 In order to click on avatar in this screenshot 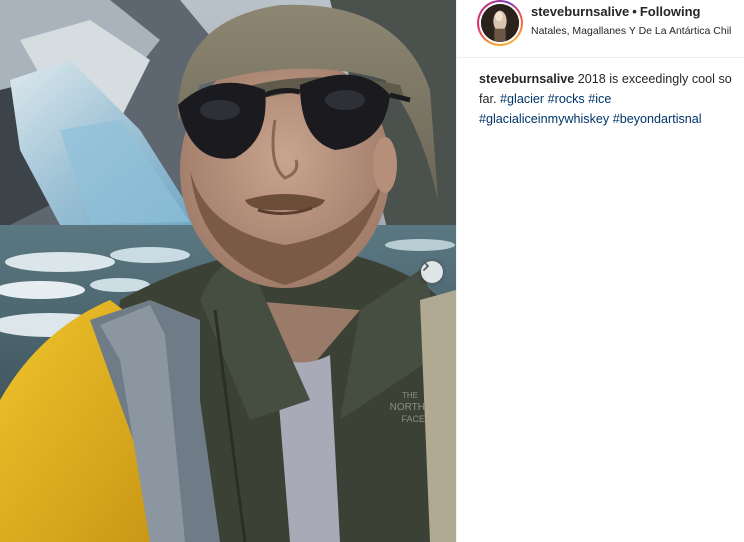, I will do `click(500, 23)`.